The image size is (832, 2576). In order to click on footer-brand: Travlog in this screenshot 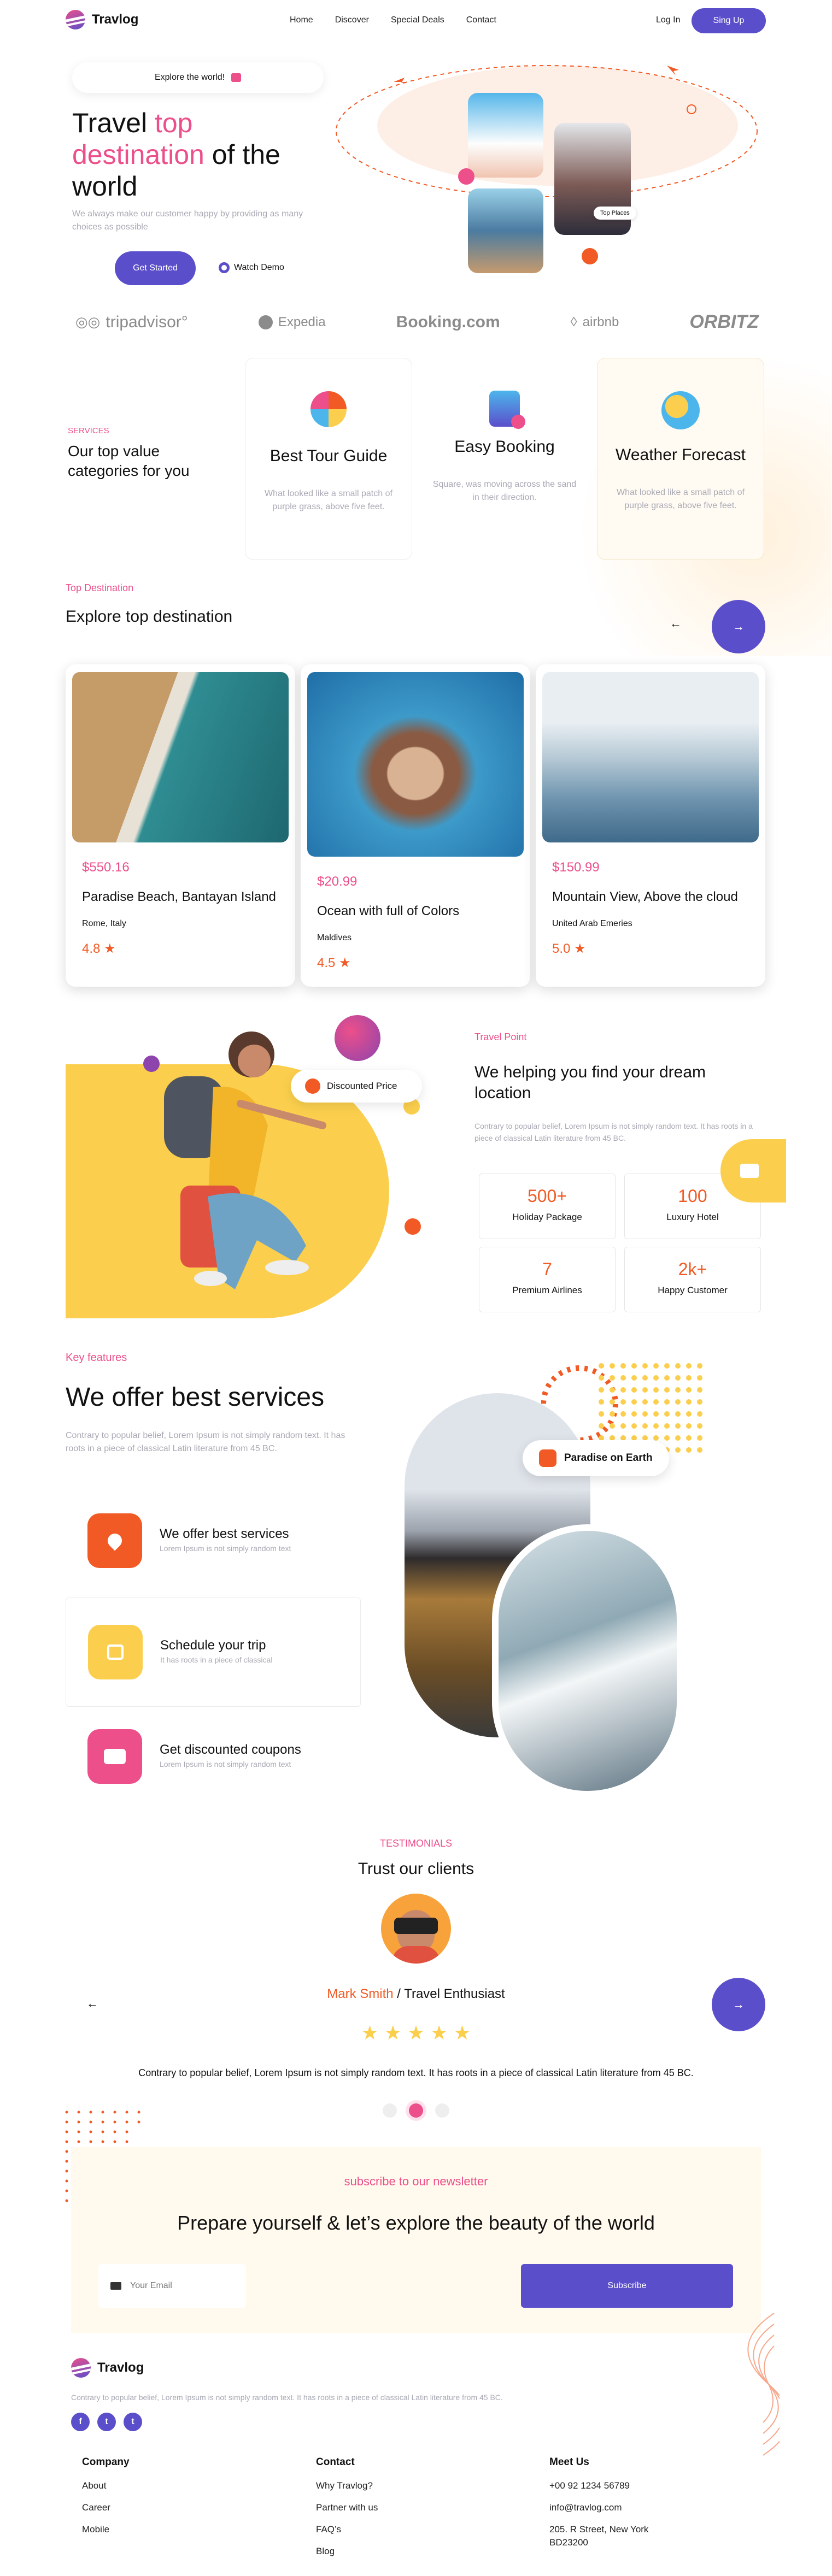, I will do `click(107, 2368)`.